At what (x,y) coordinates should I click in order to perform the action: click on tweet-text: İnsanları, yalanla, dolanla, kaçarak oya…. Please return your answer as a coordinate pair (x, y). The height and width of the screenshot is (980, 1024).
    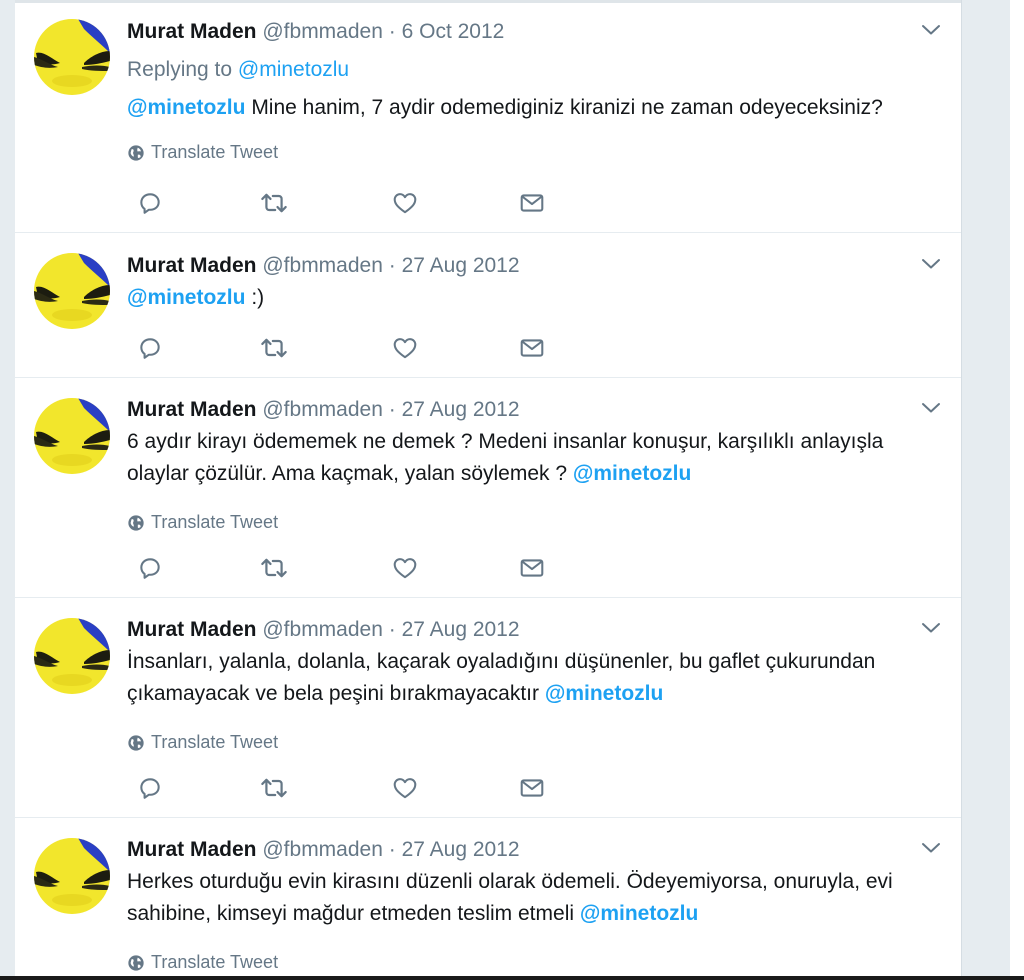
    Looking at the image, I should click on (535, 678).